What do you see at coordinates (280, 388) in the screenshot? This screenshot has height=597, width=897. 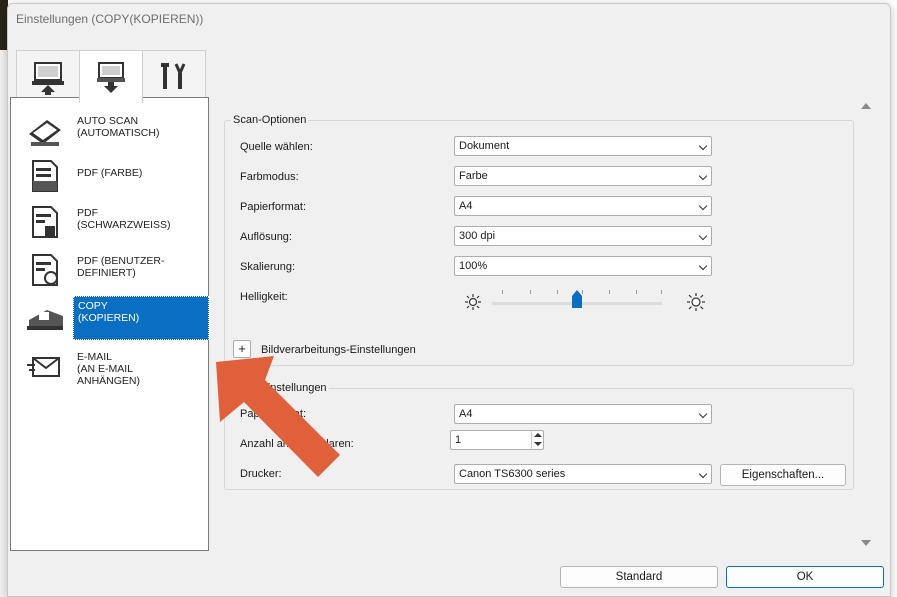 I see `print-settings-title: Druckeinstellungen` at bounding box center [280, 388].